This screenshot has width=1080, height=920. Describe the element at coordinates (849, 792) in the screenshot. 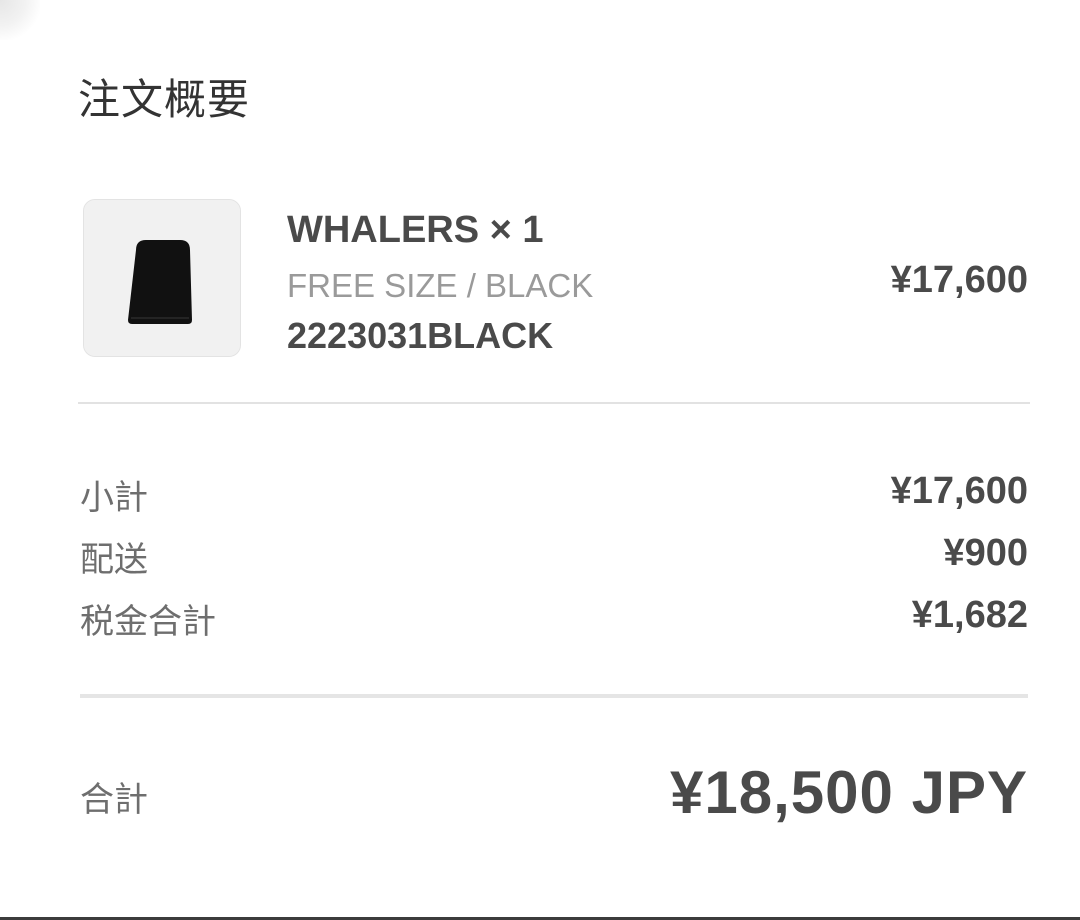

I see `total-value: ¥18,500 JPY` at that location.